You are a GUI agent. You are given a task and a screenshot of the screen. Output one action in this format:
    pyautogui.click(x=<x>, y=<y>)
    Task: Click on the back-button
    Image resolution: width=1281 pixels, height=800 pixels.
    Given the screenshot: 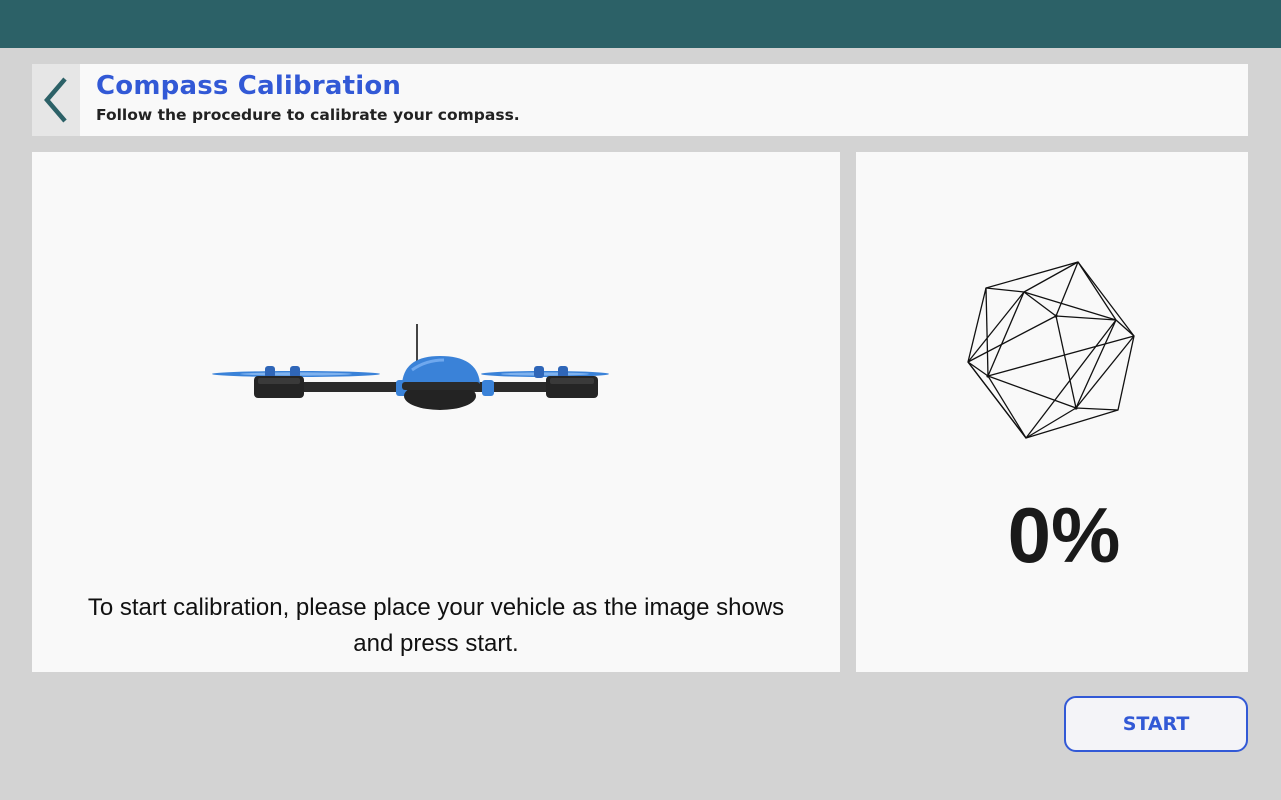 What is the action you would take?
    pyautogui.click(x=56, y=100)
    